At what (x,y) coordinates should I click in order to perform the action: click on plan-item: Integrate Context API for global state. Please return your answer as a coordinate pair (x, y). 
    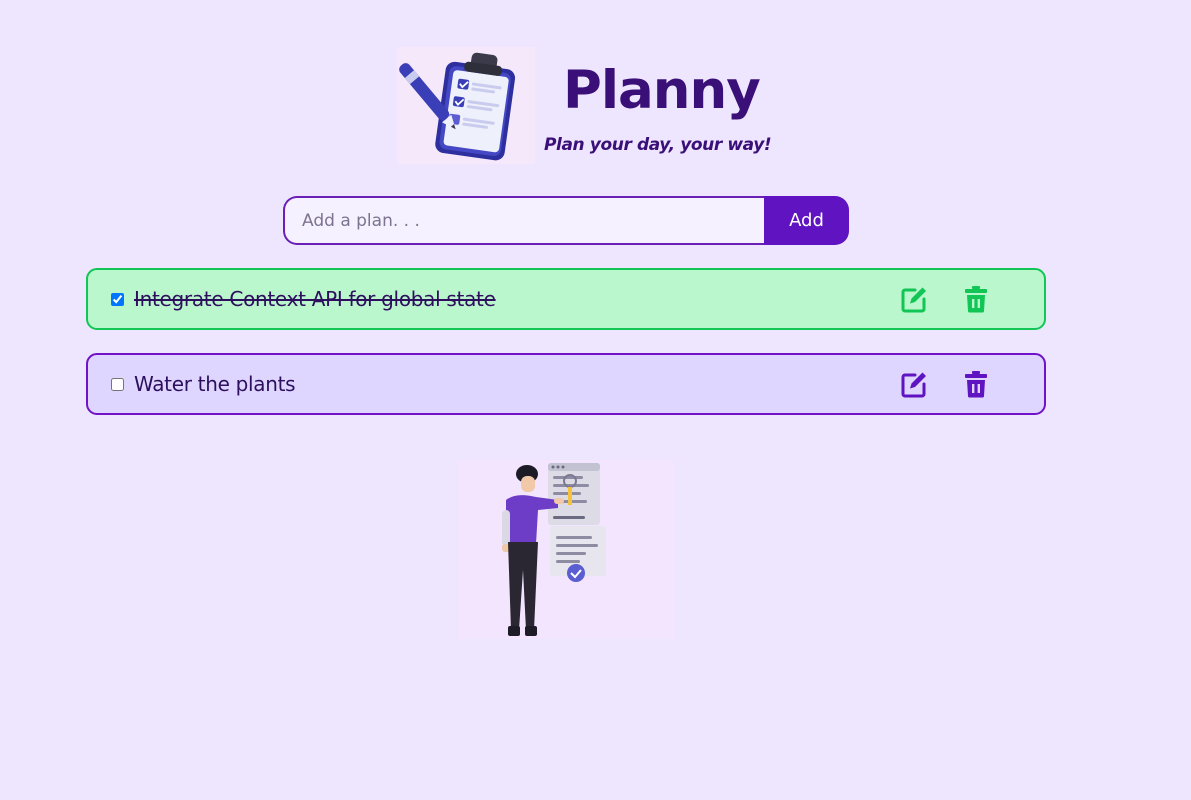
    Looking at the image, I should click on (566, 299).